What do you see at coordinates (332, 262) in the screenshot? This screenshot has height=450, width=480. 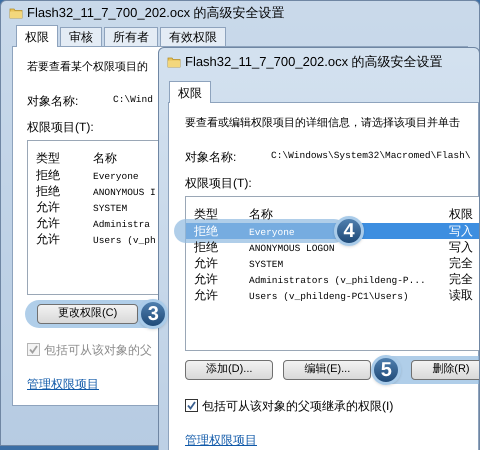 I see `list-row: 允许 SYSTEM 完全` at bounding box center [332, 262].